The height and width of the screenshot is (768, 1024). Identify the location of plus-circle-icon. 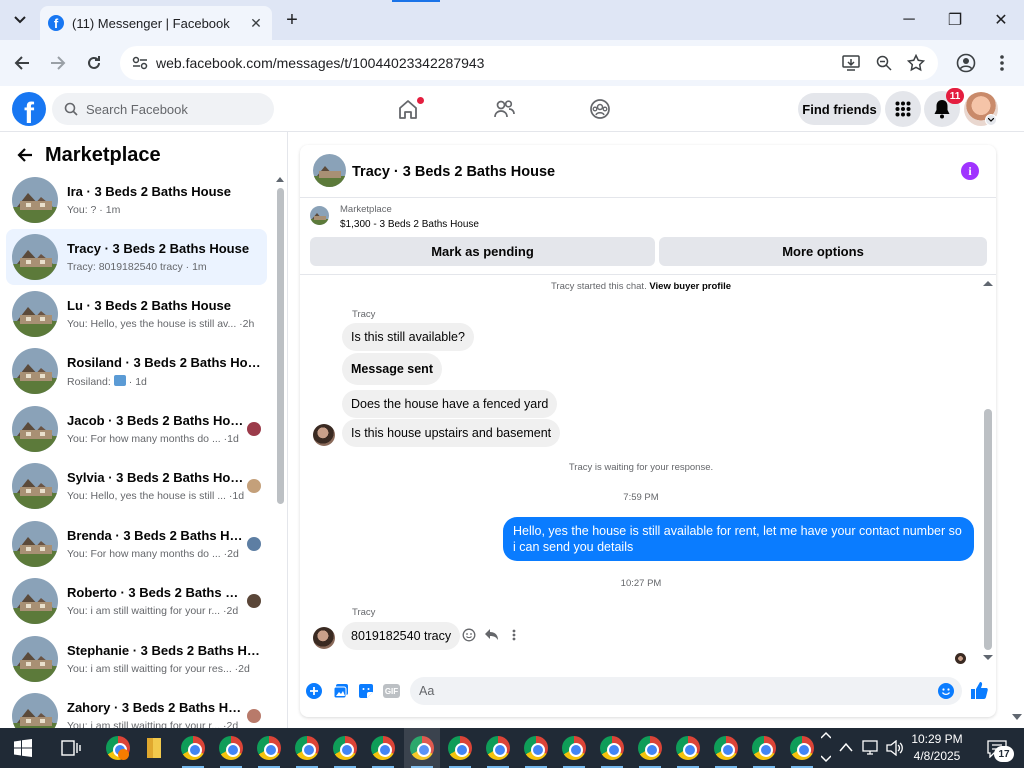
(314, 691).